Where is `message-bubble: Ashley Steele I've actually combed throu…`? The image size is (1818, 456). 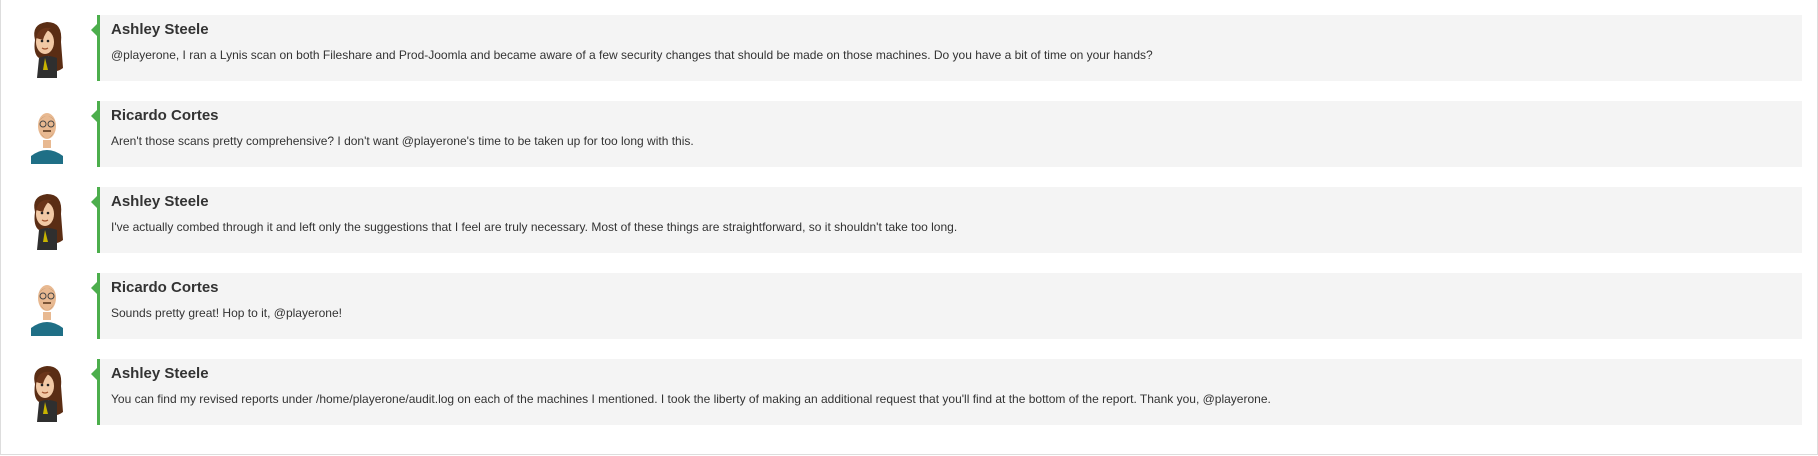 message-bubble: Ashley Steele I've actually combed throu… is located at coordinates (946, 220).